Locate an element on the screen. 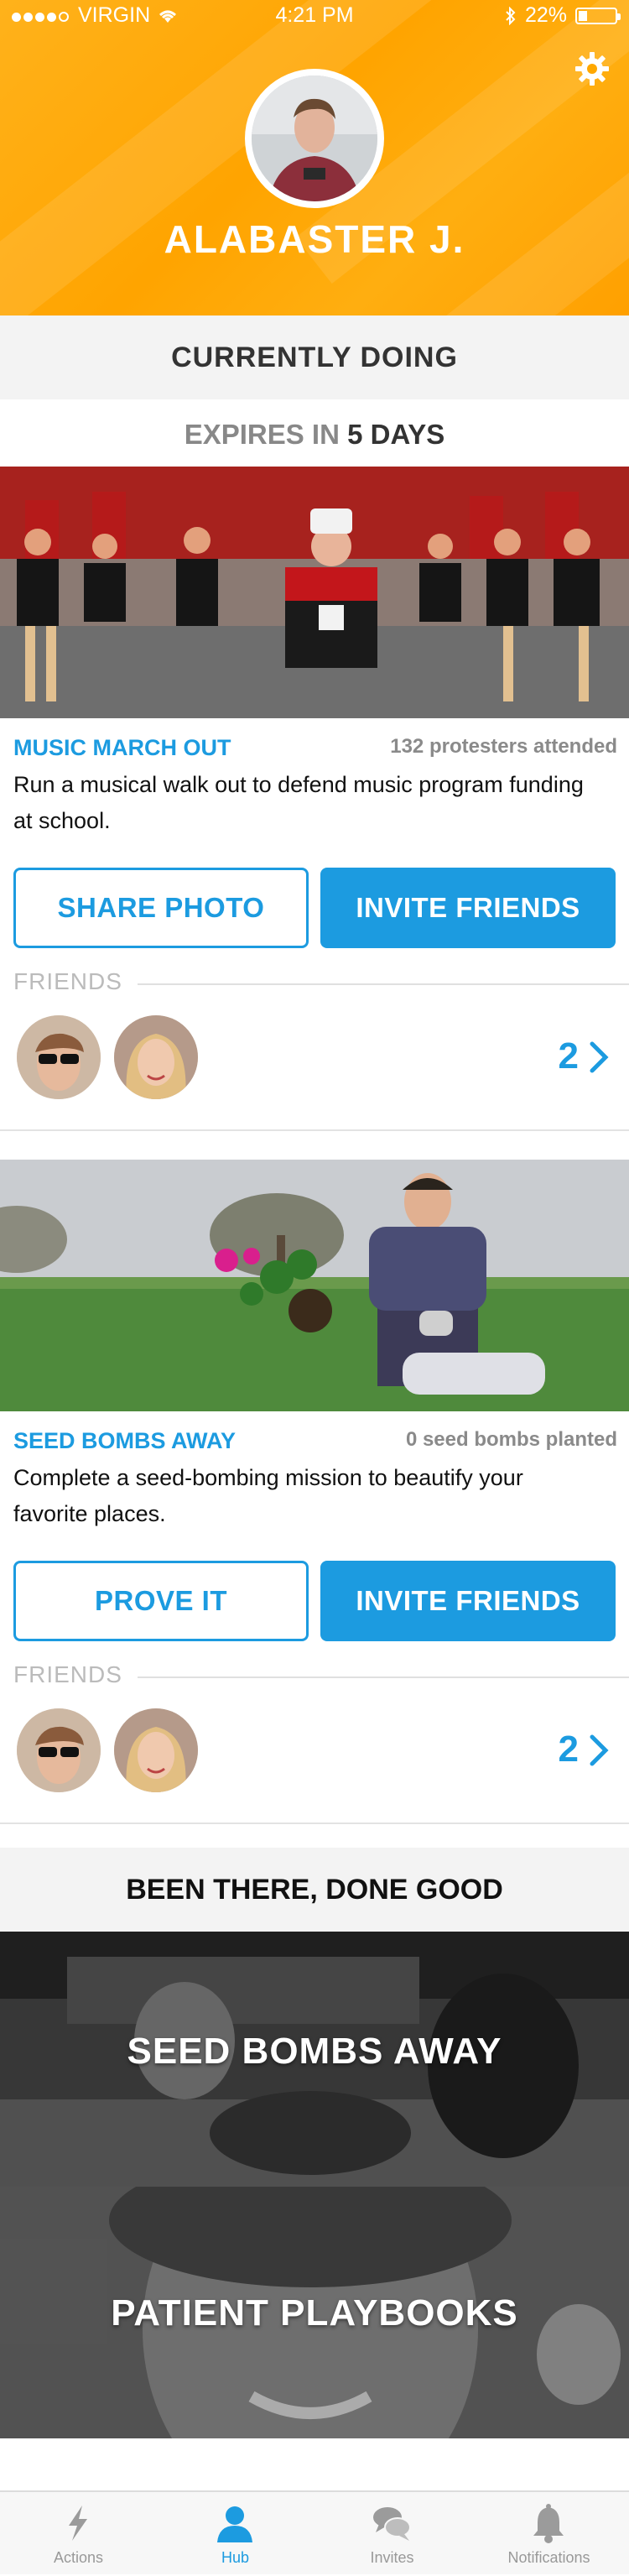  tab-invites: Invites is located at coordinates (392, 2534).